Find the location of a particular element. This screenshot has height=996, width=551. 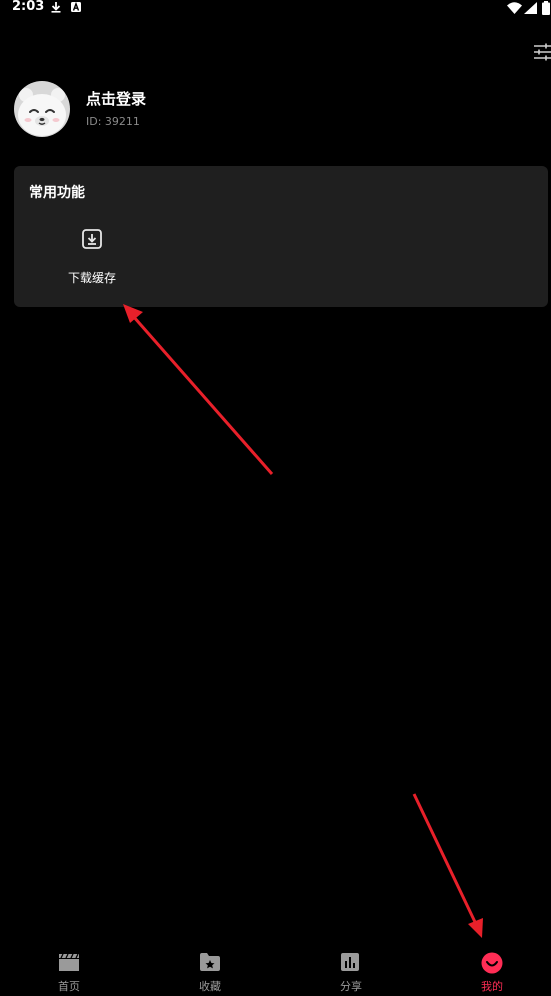

common-functions-card: 常用功能 下载缓存 is located at coordinates (281, 236).